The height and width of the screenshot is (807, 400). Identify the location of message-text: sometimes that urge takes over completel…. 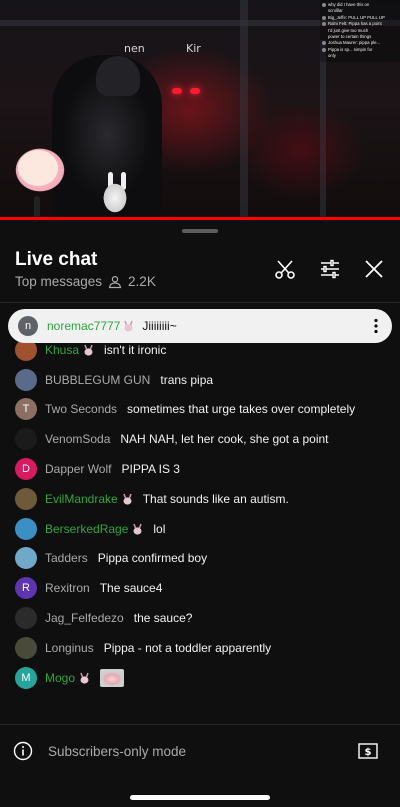
(241, 409).